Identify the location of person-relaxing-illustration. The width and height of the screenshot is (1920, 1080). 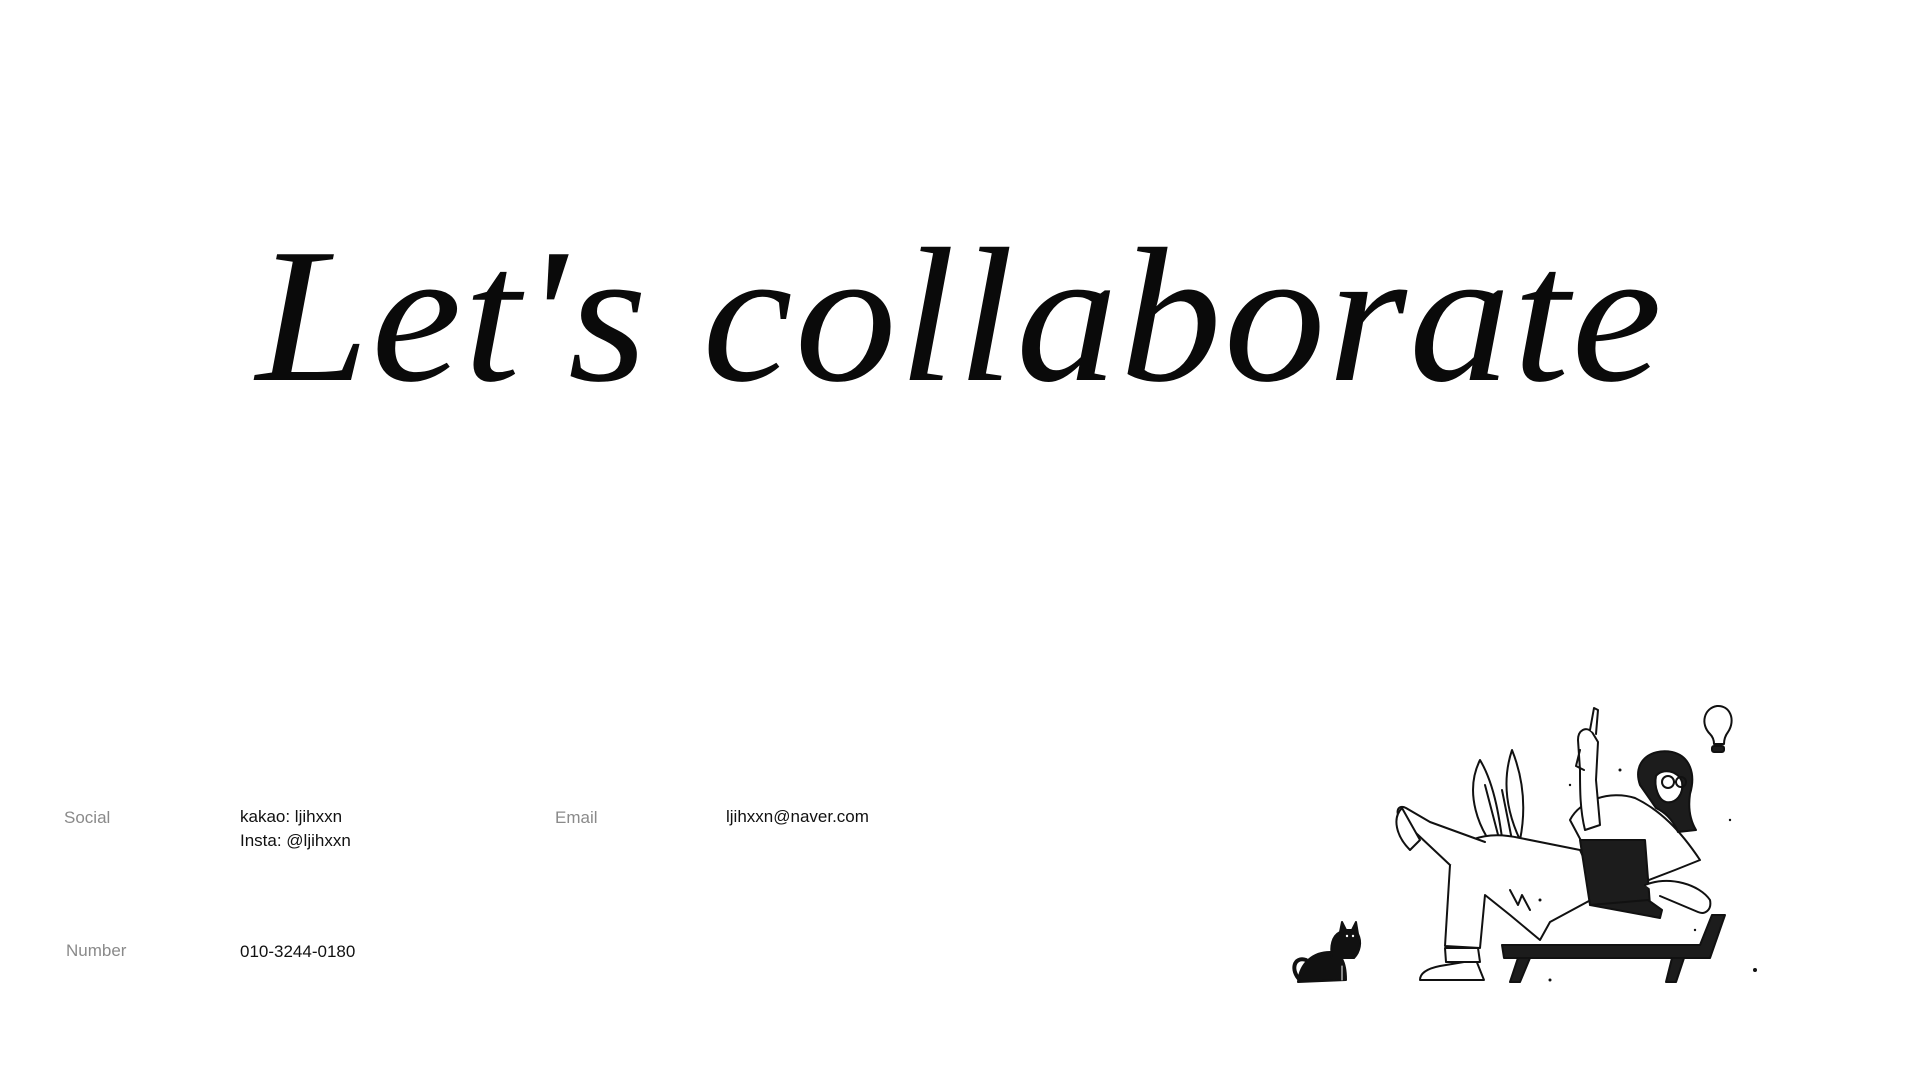
(1524, 843).